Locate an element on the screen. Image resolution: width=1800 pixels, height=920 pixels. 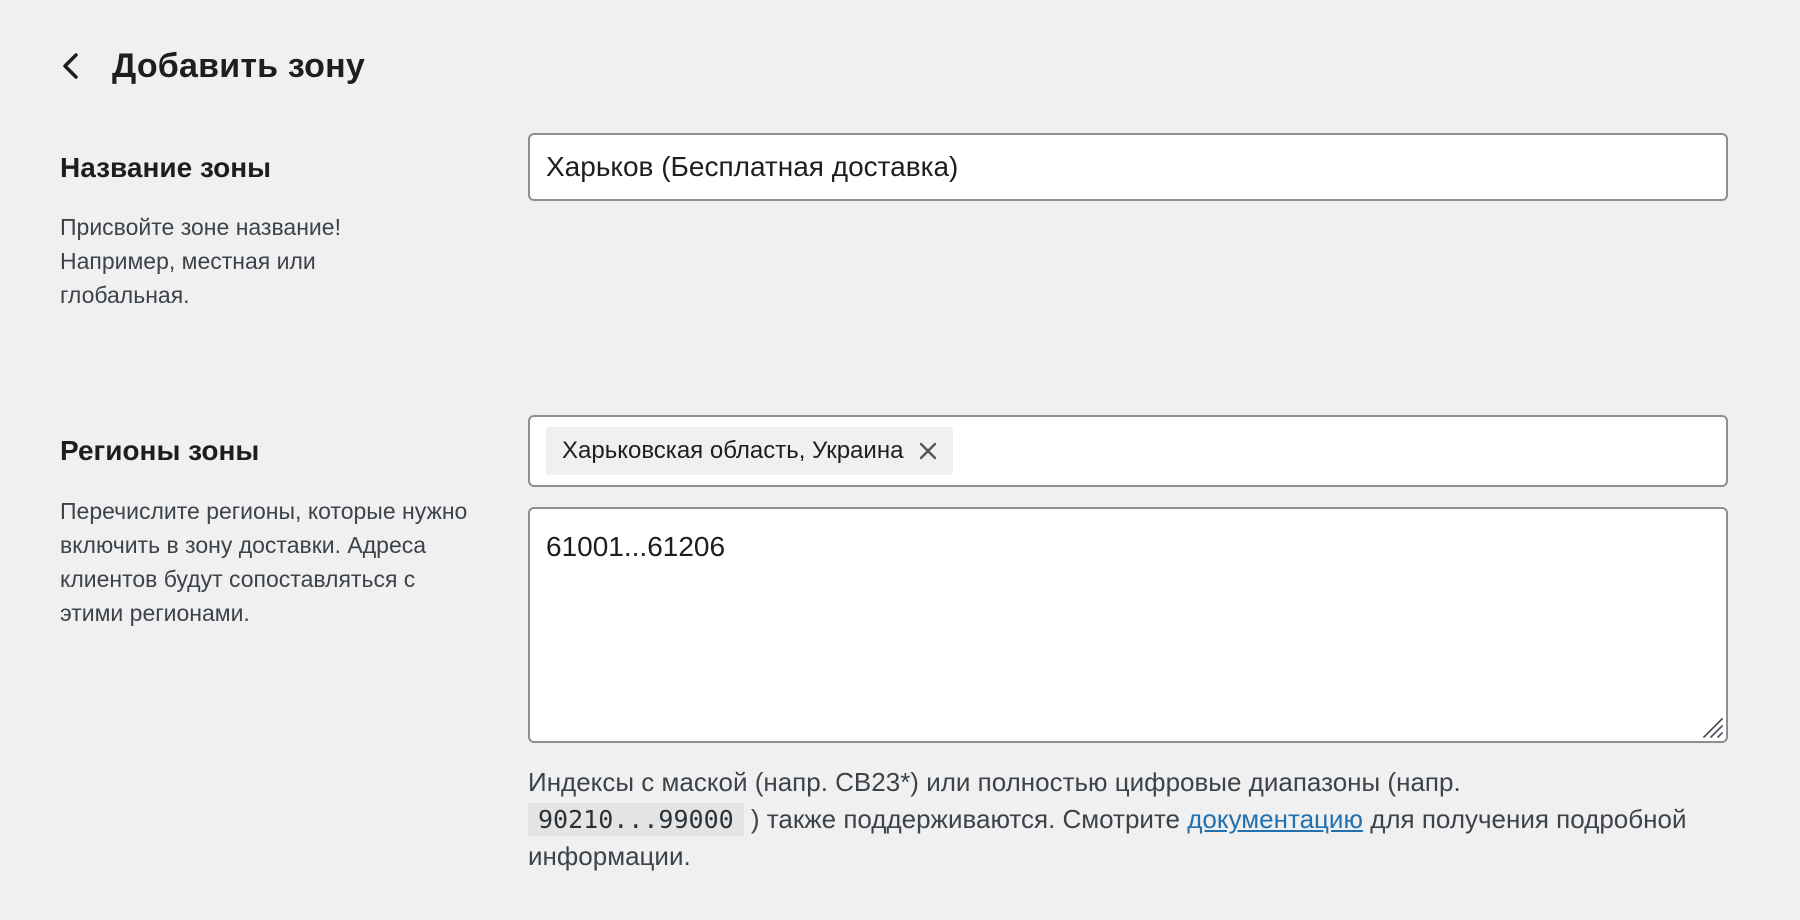
page-header: Добавить зону is located at coordinates (212, 66).